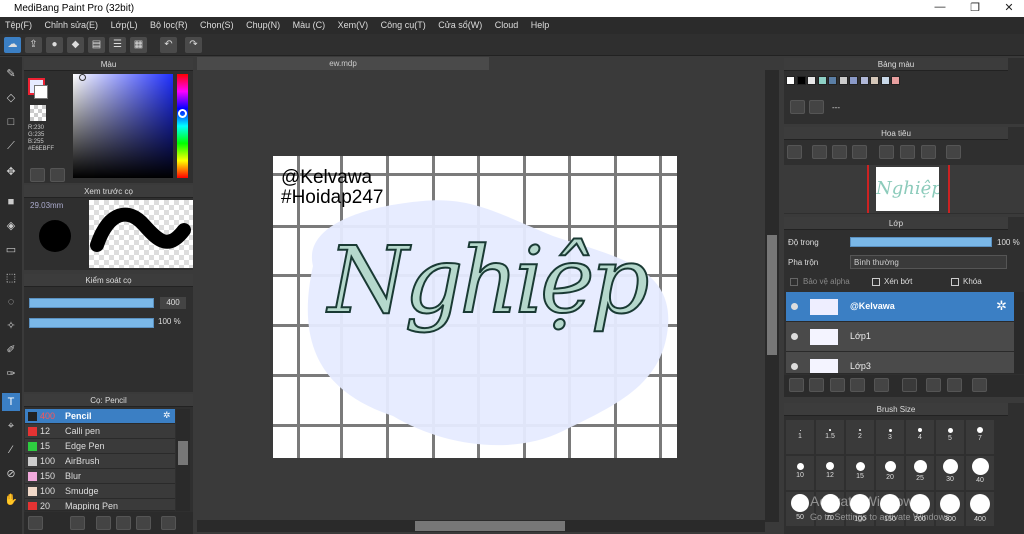  I want to click on brush-size-option: 400, so click(980, 509).